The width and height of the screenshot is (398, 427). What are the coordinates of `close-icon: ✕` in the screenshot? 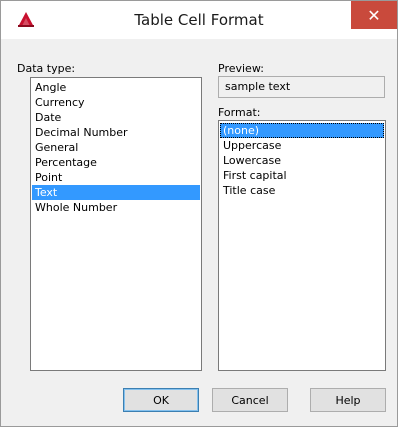 It's located at (374, 15).